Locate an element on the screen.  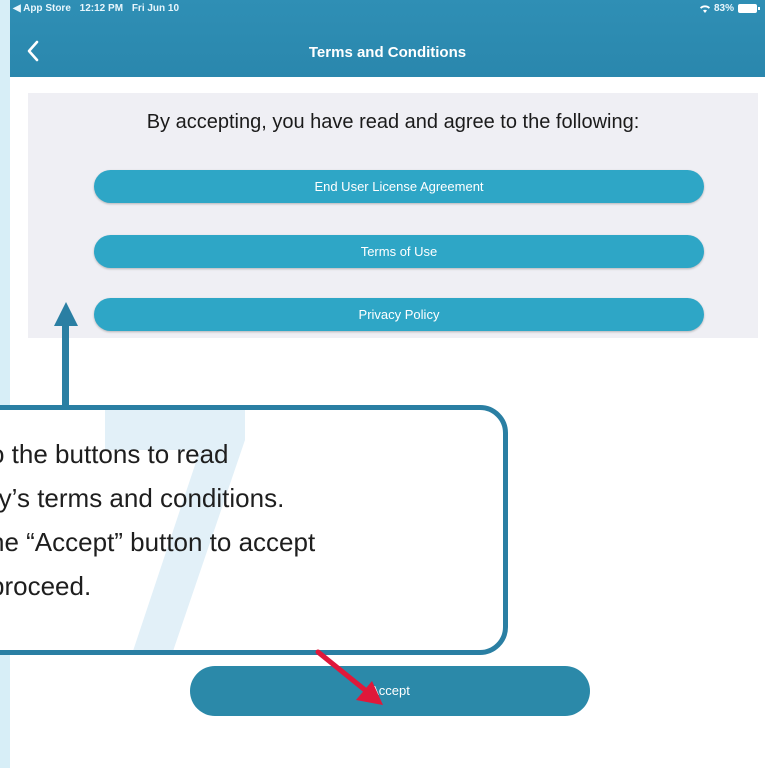
back-to-app-store-link: ◀ App Store is located at coordinates (42, 8).